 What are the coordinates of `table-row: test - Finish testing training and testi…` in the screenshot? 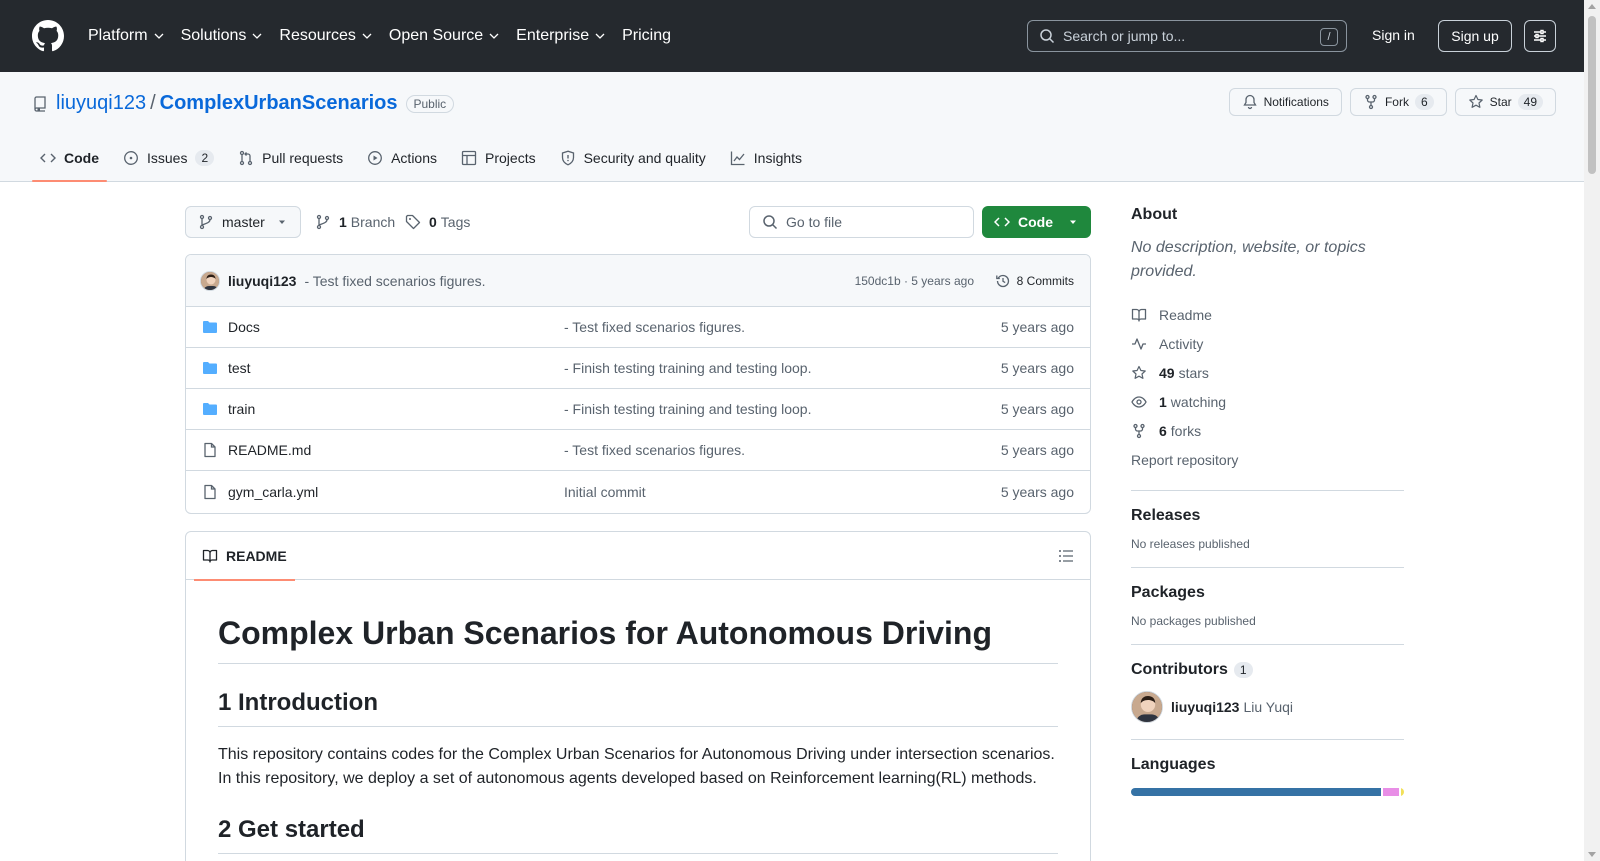 It's located at (638, 368).